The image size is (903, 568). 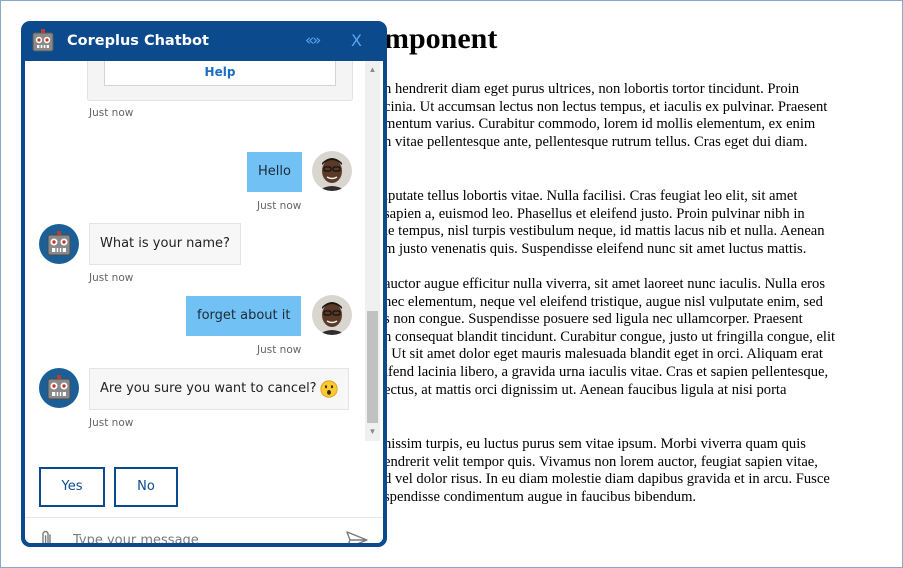 What do you see at coordinates (313, 40) in the screenshot?
I see `expand-button: «»` at bounding box center [313, 40].